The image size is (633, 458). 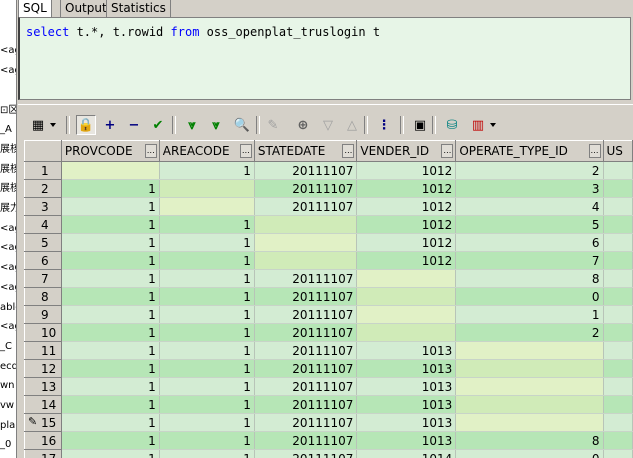 I want to click on table-row: 14 1 1 20111107 1013, so click(x=328, y=404).